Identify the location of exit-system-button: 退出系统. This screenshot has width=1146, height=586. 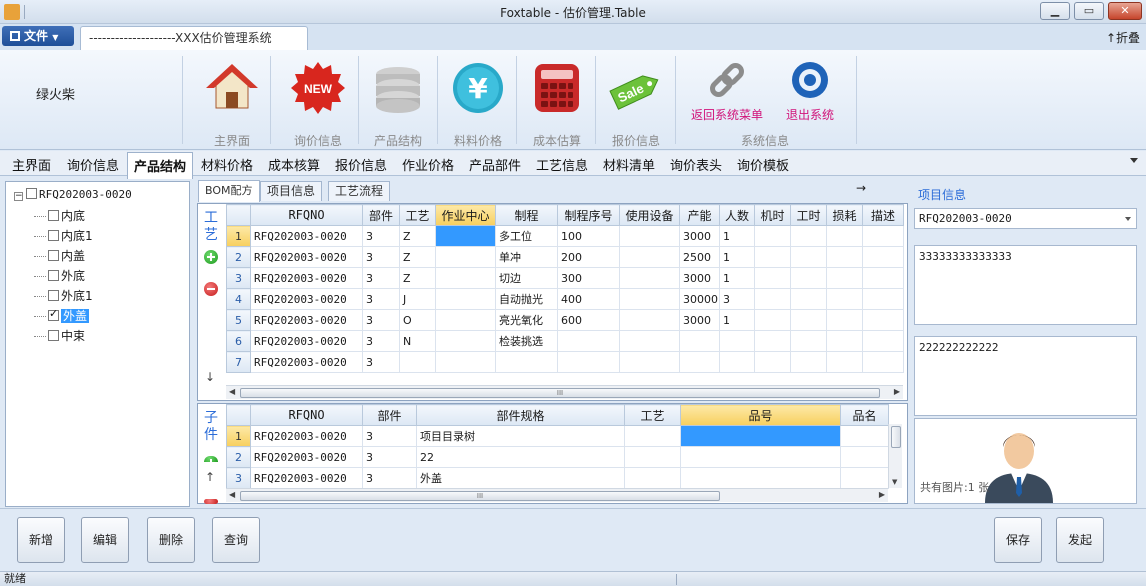
(810, 95).